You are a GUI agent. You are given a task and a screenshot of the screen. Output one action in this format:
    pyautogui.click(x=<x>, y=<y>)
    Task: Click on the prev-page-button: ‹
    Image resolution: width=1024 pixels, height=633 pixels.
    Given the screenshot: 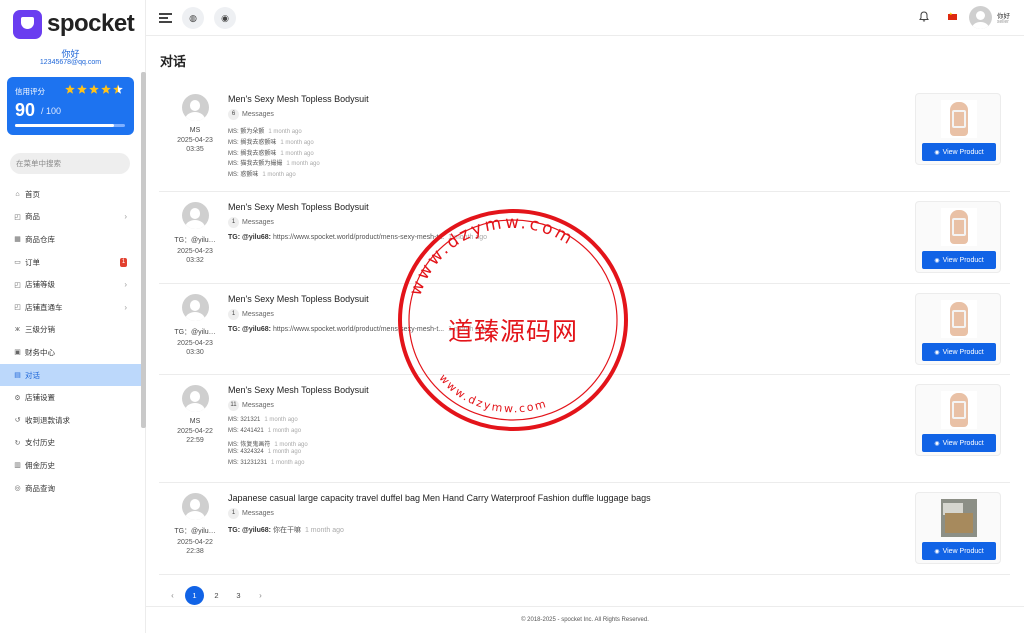 What is the action you would take?
    pyautogui.click(x=172, y=595)
    